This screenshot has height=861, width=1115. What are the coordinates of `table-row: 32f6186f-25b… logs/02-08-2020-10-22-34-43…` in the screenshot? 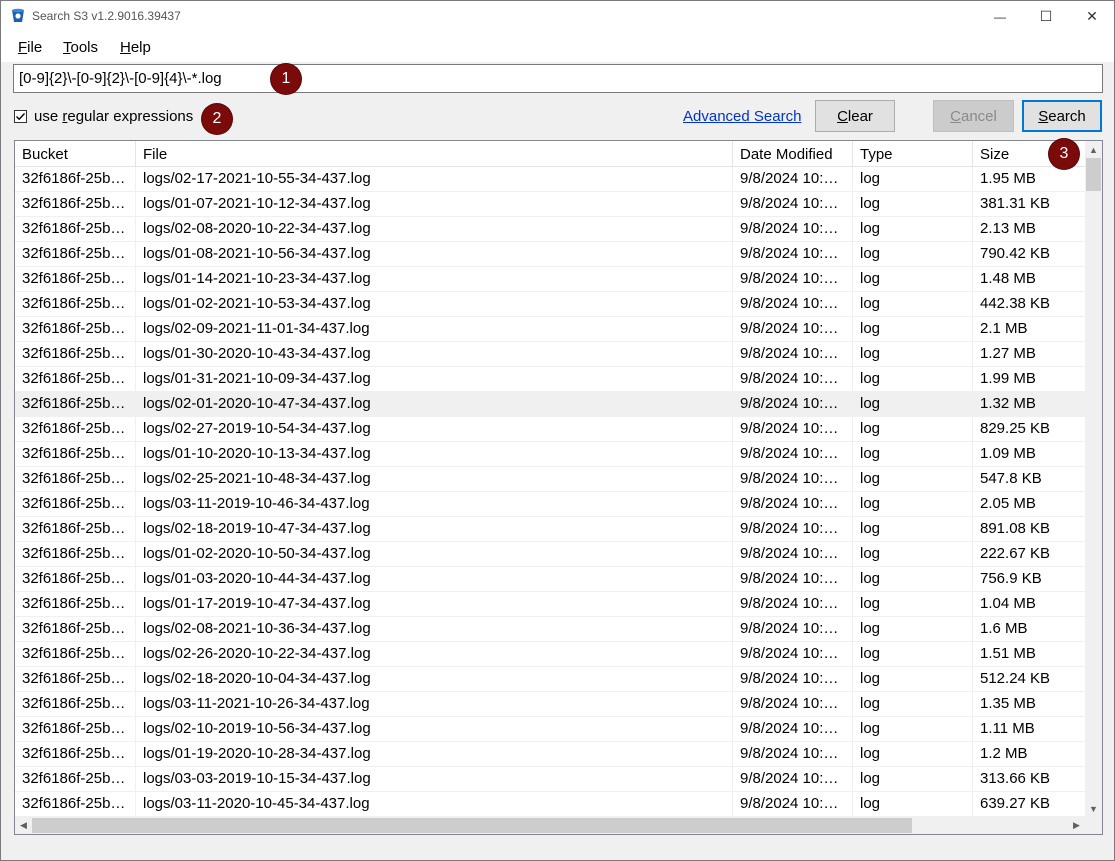 It's located at (550, 229).